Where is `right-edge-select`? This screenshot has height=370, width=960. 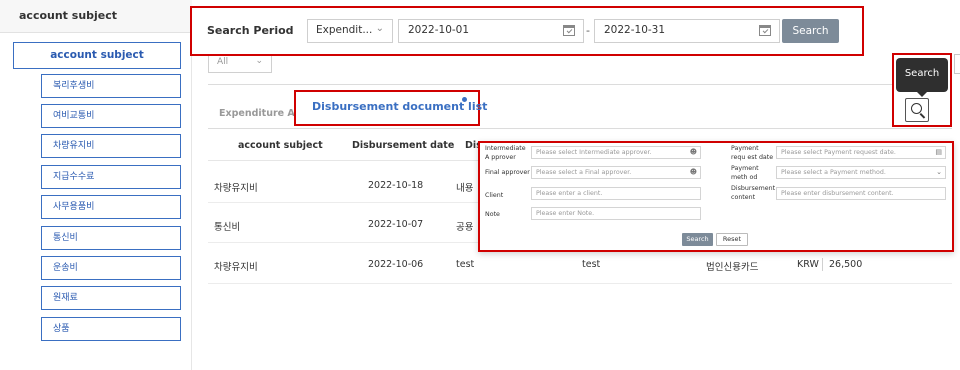
right-edge-select is located at coordinates (957, 64).